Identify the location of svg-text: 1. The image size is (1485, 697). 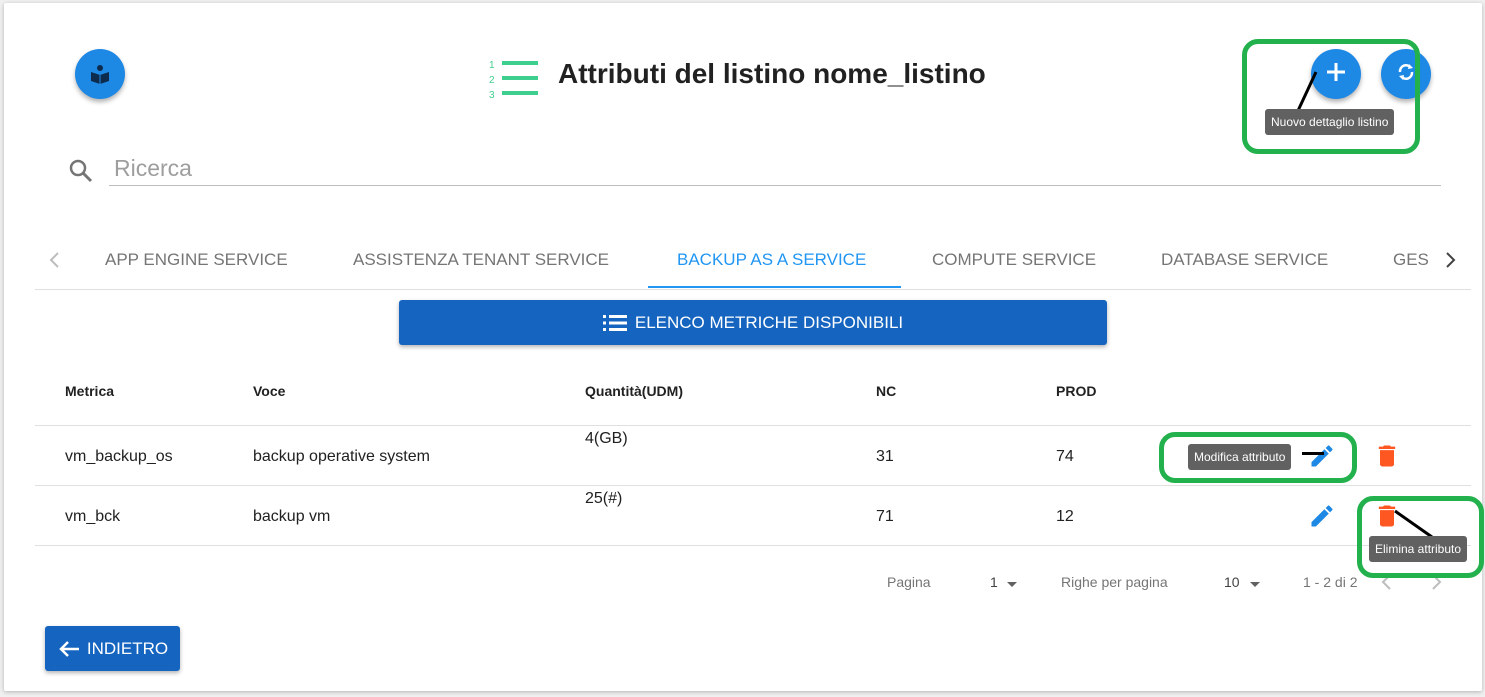
(492, 65).